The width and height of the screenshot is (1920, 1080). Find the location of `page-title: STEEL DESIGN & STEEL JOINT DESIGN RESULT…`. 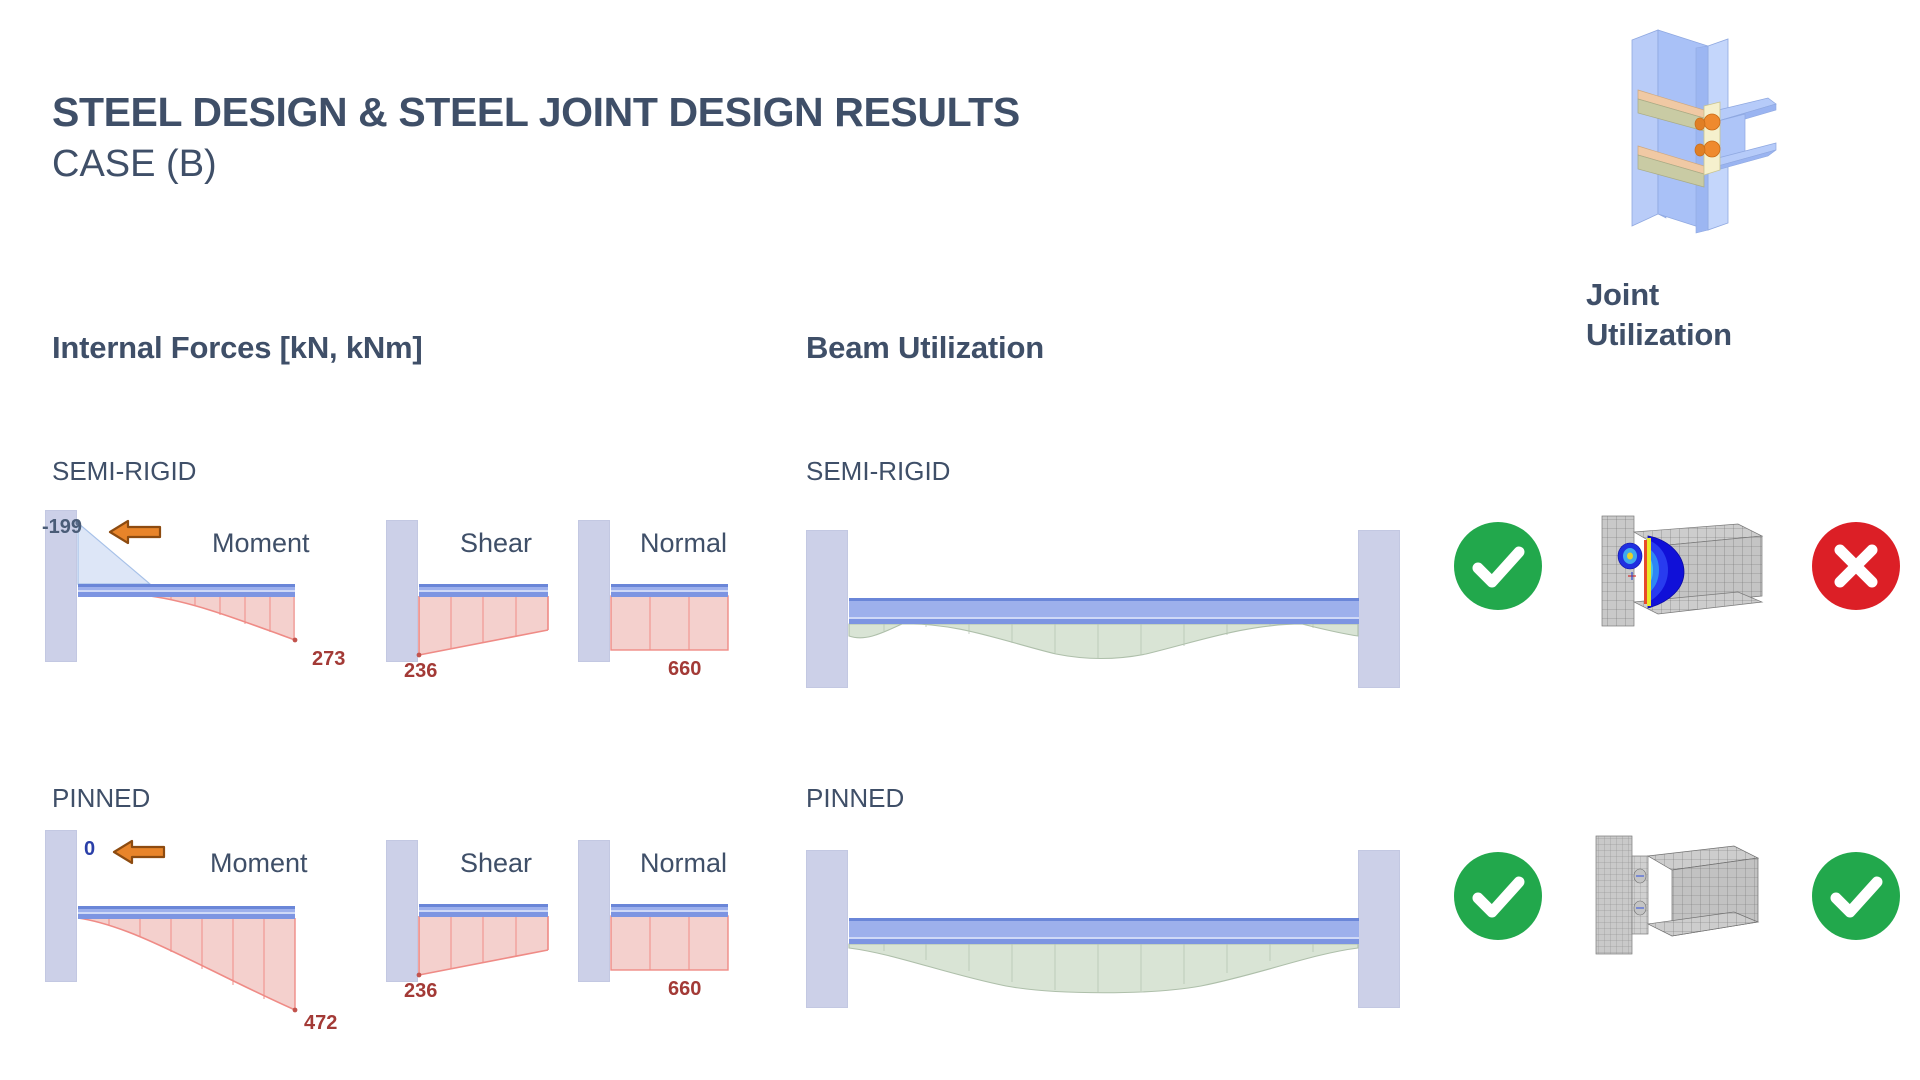

page-title: STEEL DESIGN & STEEL JOINT DESIGN RESULT… is located at coordinates (536, 112).